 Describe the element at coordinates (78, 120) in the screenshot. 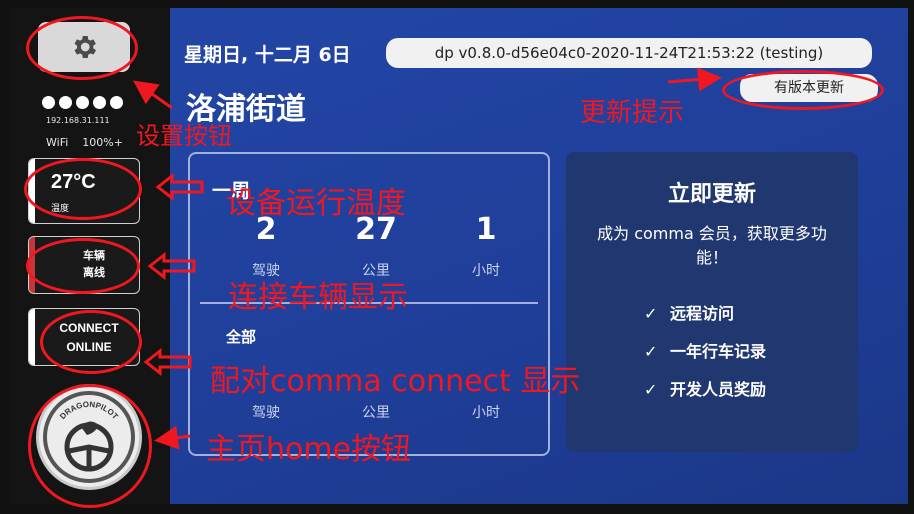

I see `ip-address: 192.168.31.111` at that location.